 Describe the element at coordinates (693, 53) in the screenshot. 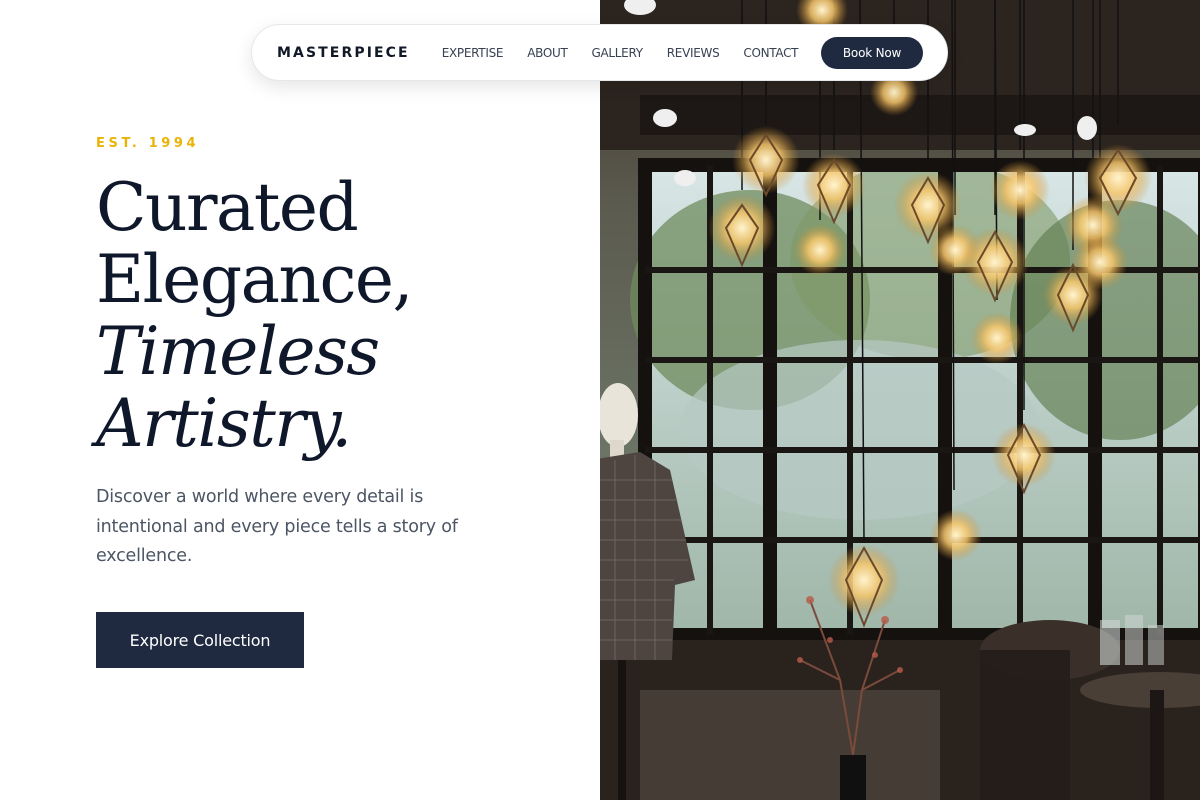

I see `nav-link-reviews: REVIEWS` at that location.